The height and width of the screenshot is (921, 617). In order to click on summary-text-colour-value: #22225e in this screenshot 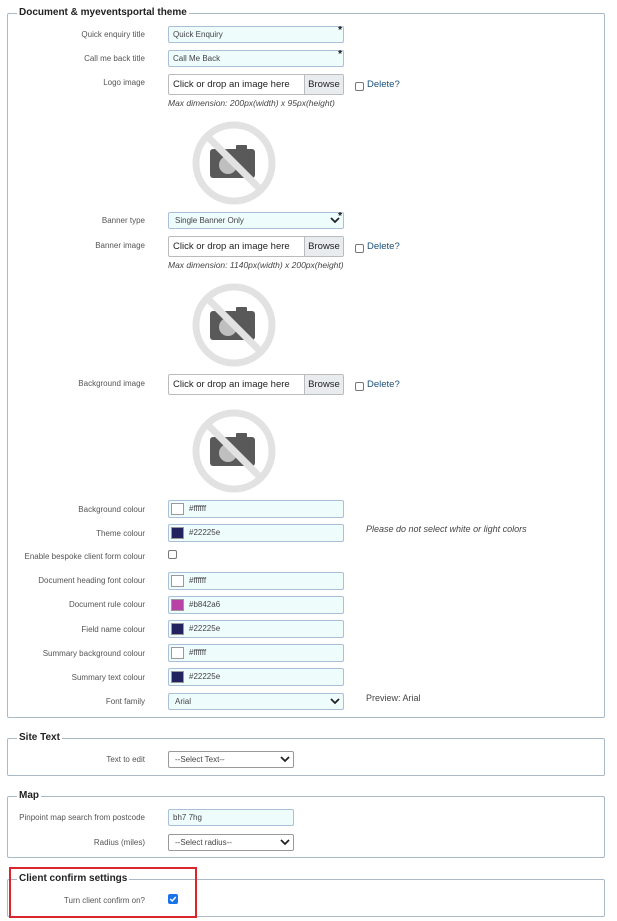, I will do `click(205, 676)`.